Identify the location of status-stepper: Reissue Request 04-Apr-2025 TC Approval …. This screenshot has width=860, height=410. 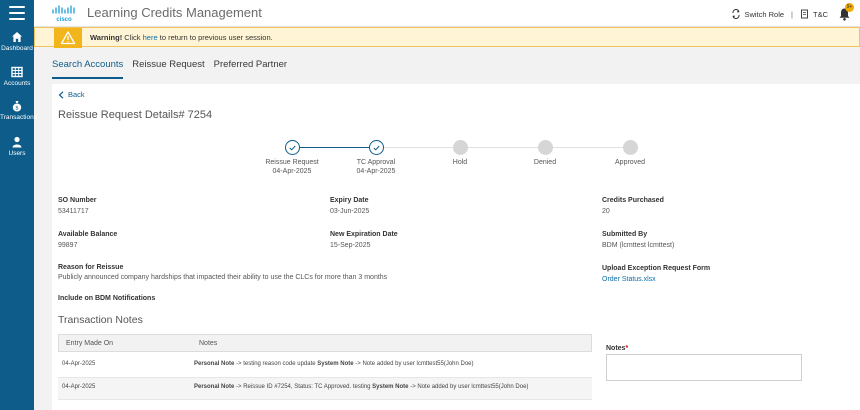
(452, 160).